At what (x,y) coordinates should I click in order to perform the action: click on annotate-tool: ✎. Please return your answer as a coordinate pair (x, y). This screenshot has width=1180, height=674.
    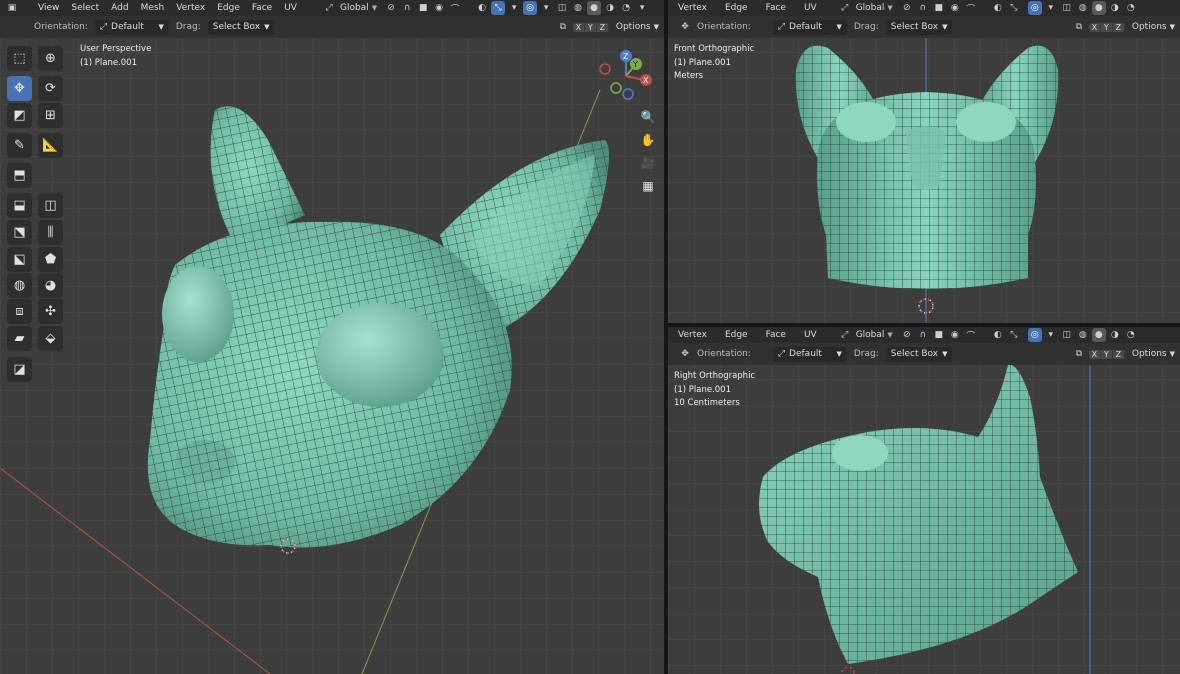
    Looking at the image, I should click on (19, 145).